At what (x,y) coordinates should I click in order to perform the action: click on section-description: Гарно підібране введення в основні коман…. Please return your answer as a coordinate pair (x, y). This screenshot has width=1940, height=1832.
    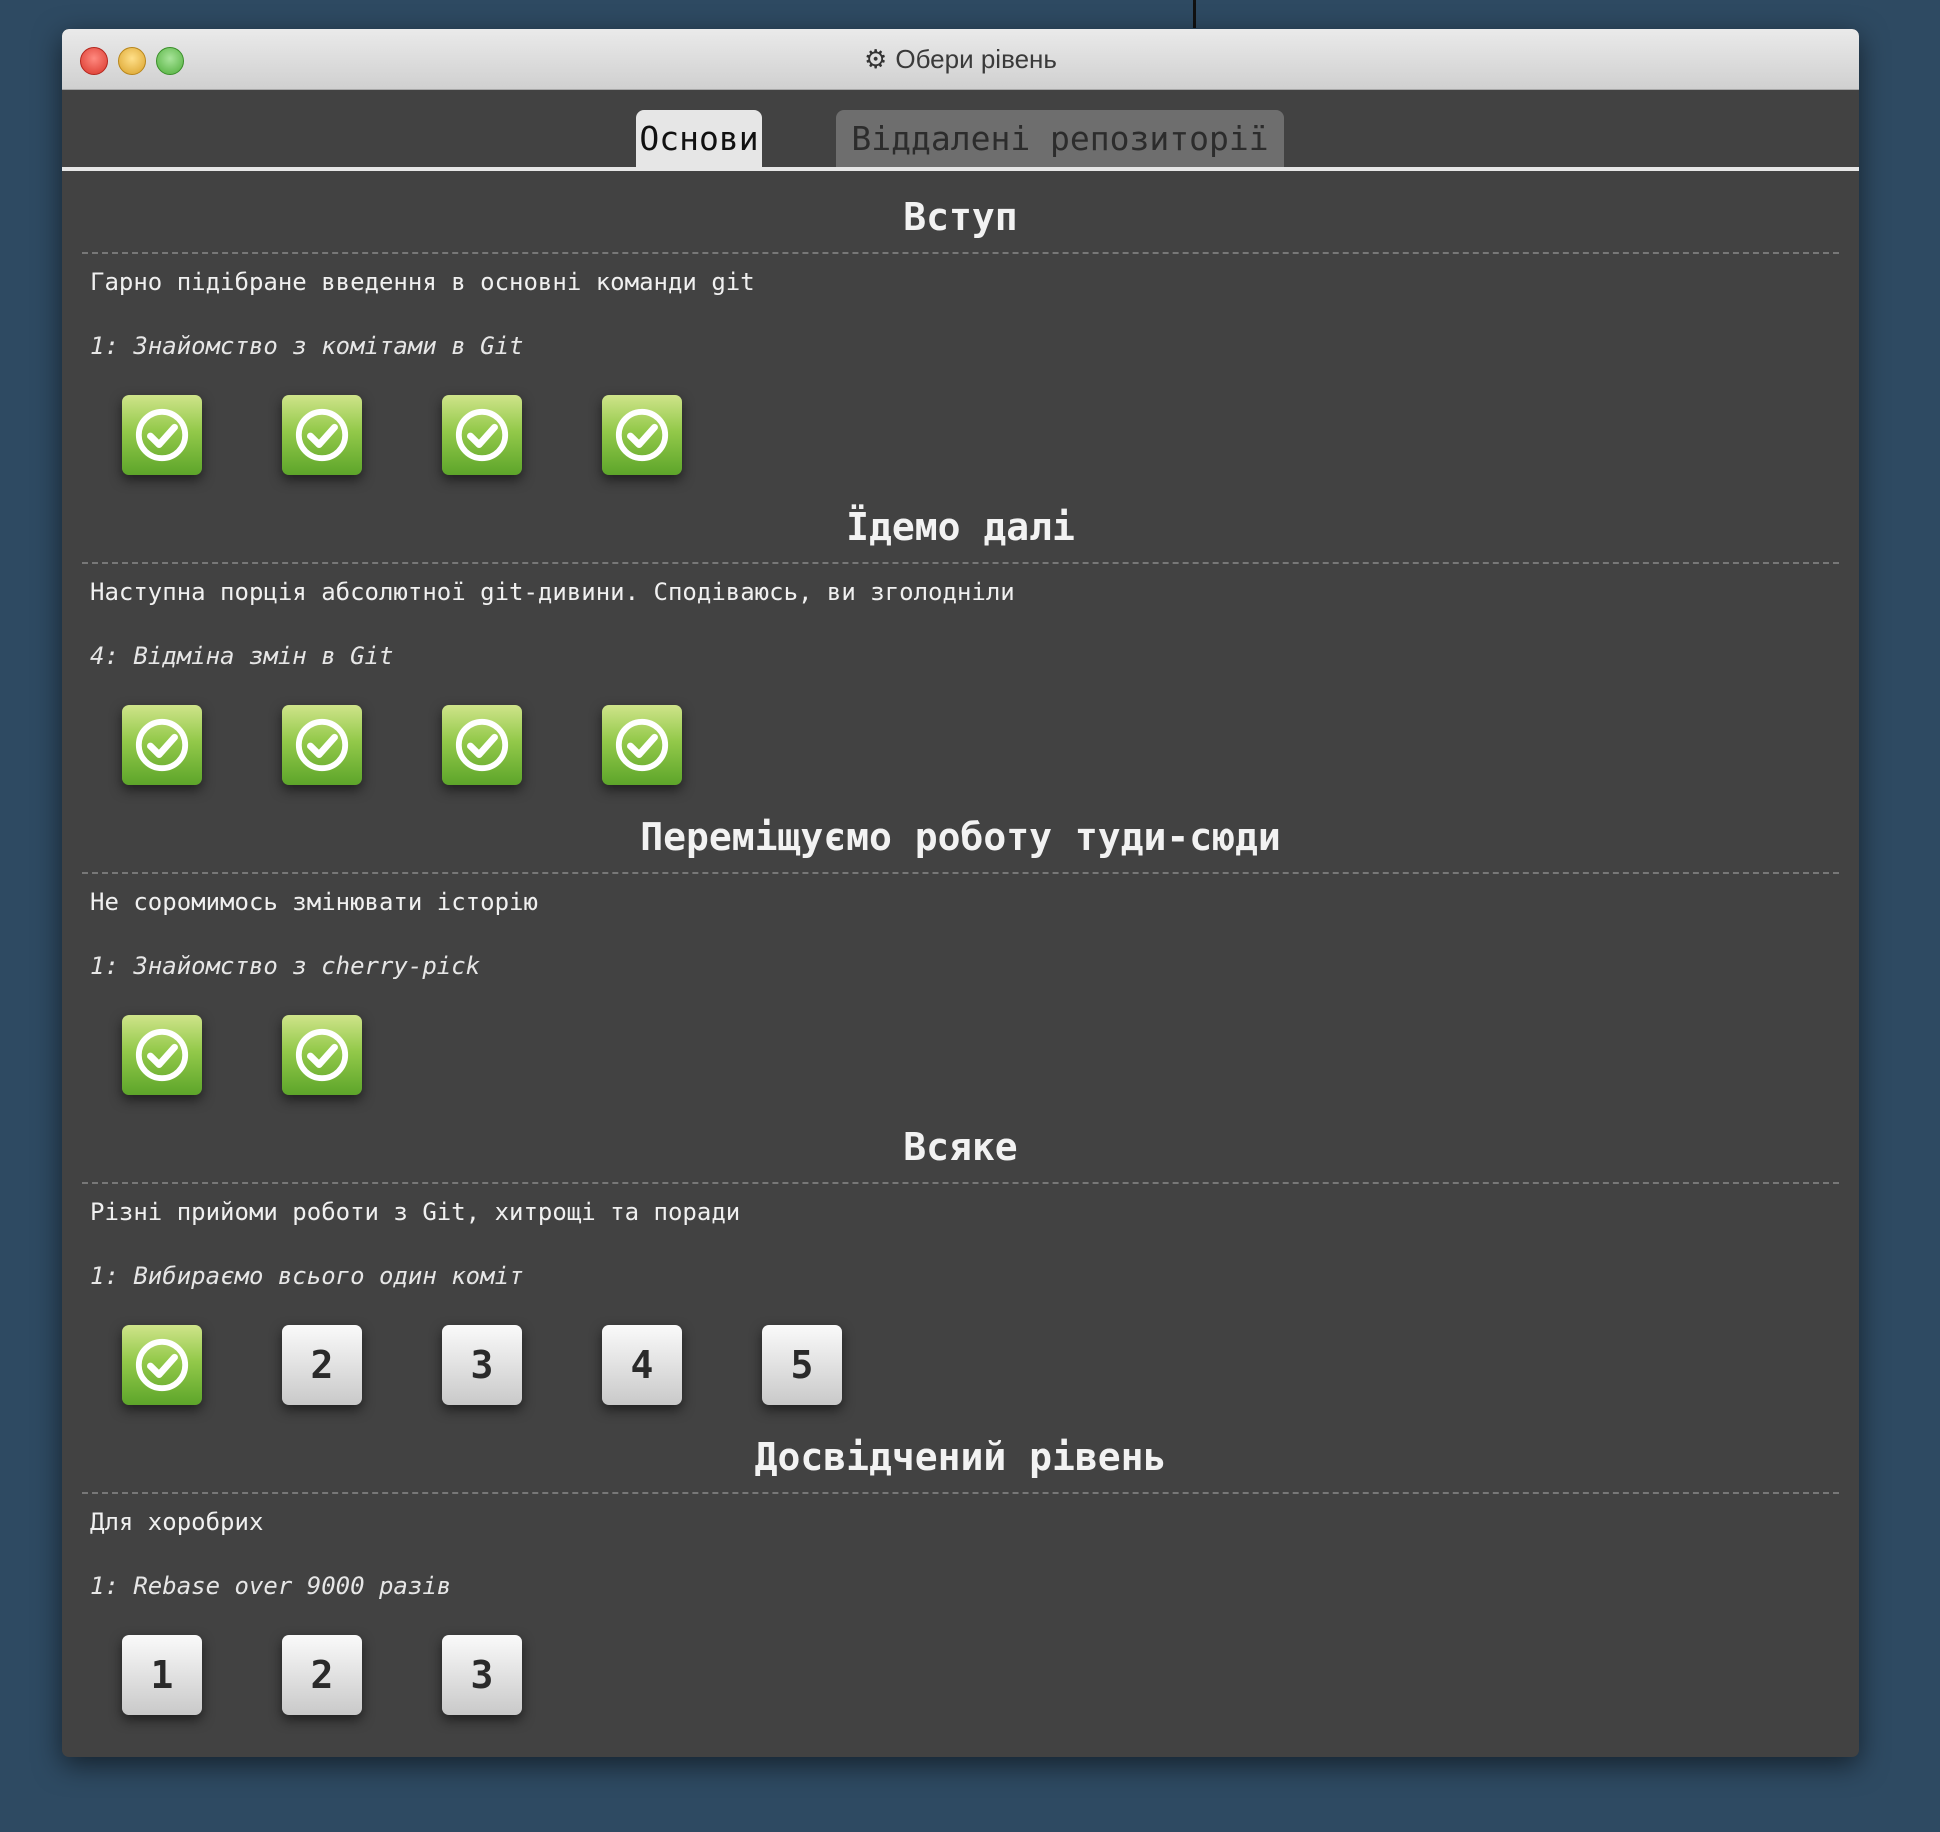
    Looking at the image, I should click on (422, 282).